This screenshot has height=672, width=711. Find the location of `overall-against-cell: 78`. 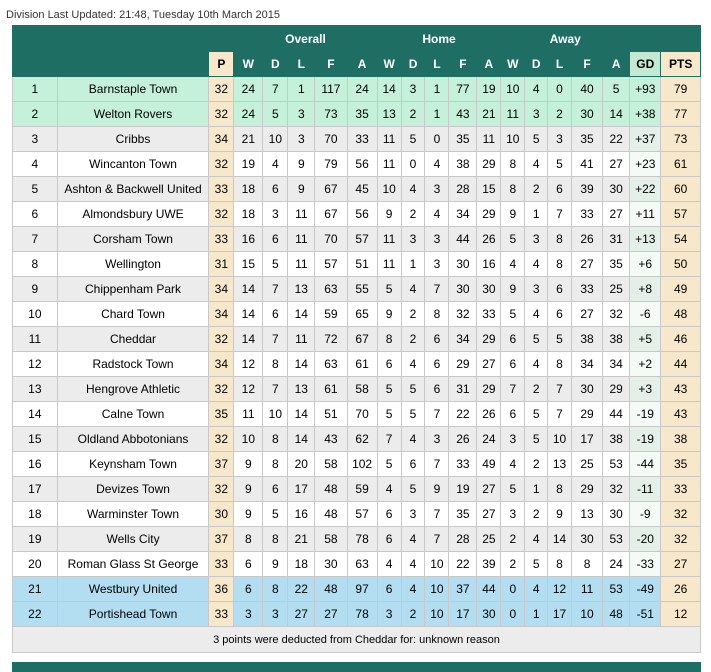

overall-against-cell: 78 is located at coordinates (362, 539).